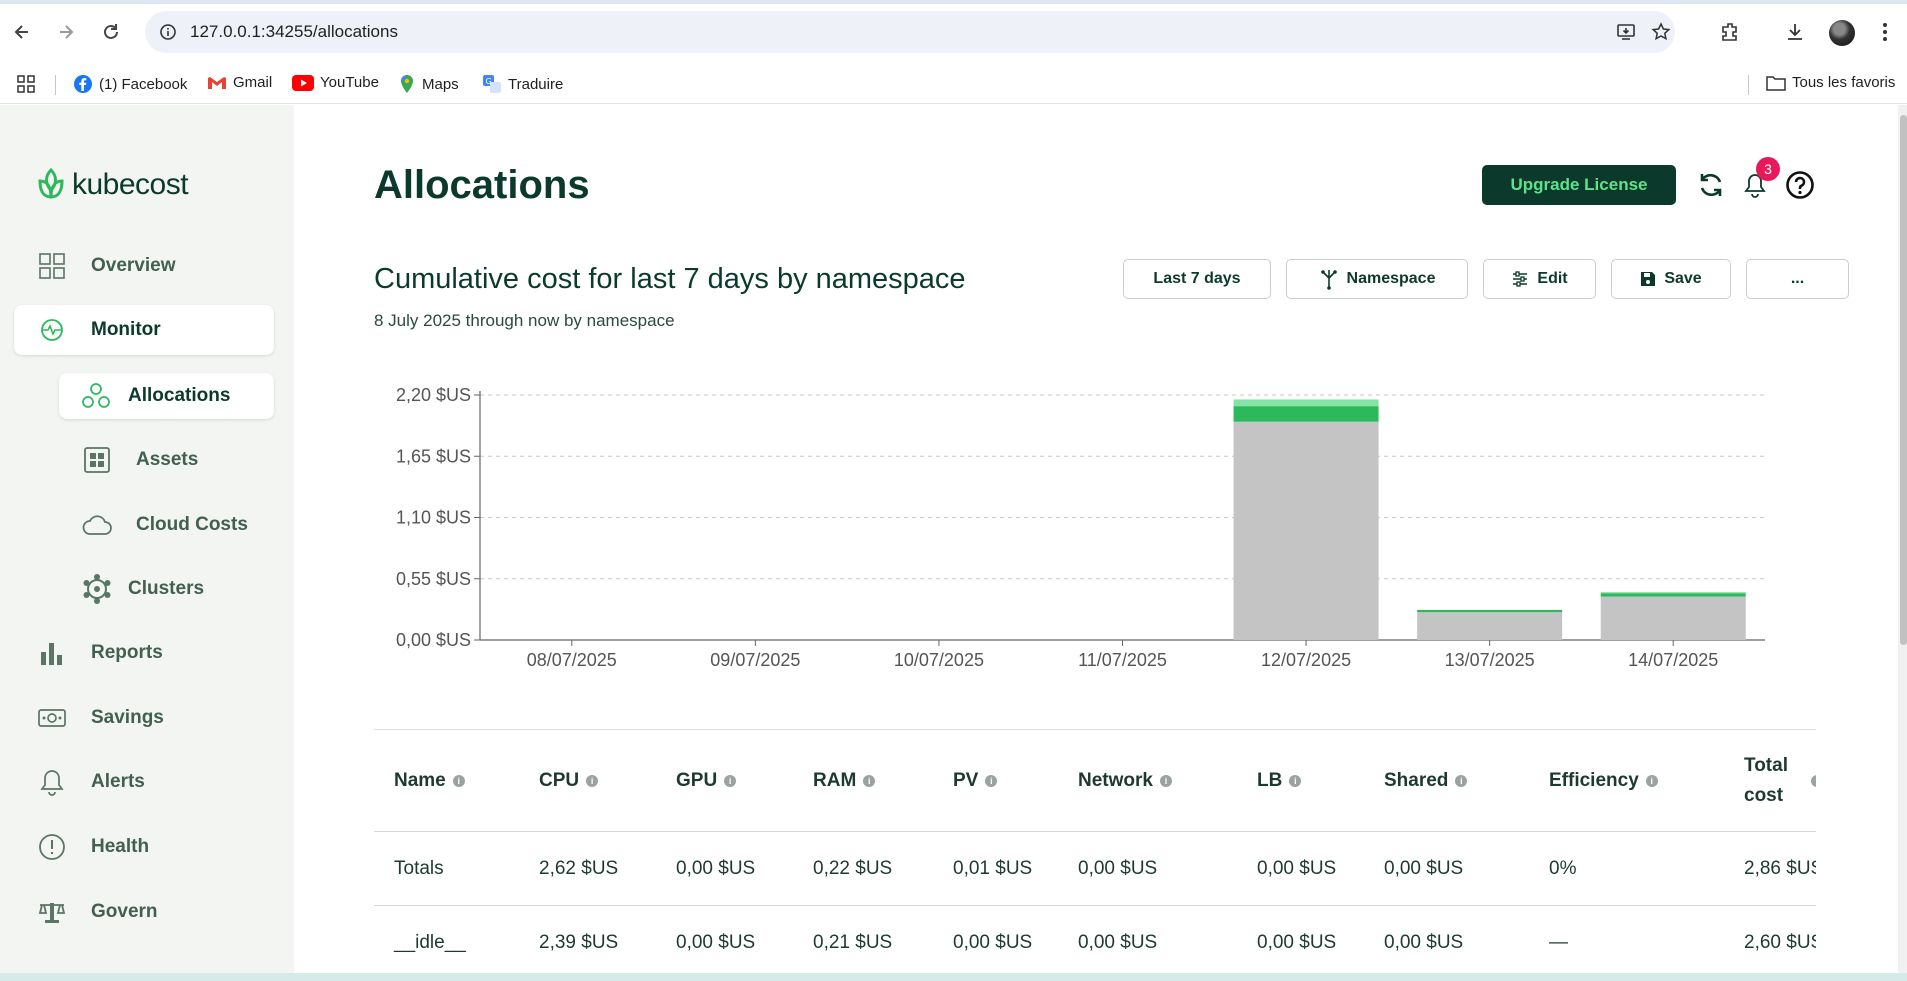 Image resolution: width=1907 pixels, height=981 pixels. I want to click on reload-button, so click(111, 32).